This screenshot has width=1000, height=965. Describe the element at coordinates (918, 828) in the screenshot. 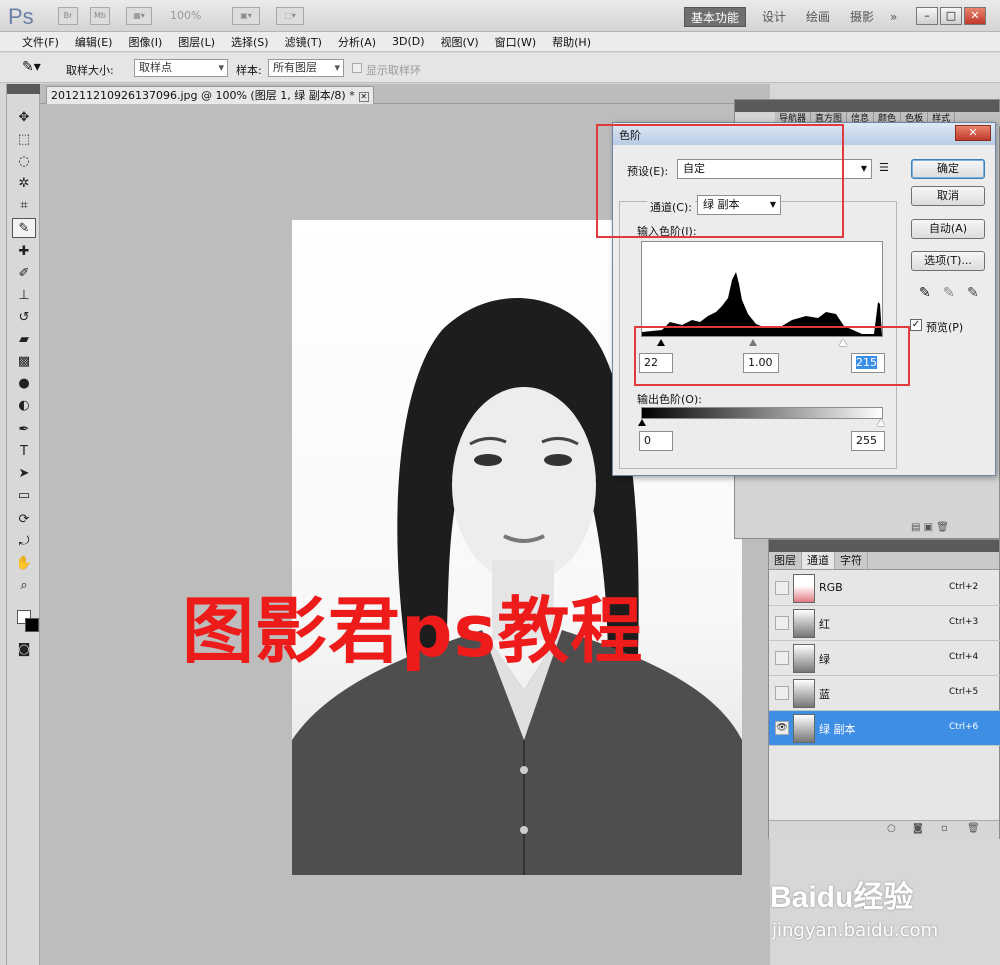

I see `save-selection-icon: ◙` at that location.